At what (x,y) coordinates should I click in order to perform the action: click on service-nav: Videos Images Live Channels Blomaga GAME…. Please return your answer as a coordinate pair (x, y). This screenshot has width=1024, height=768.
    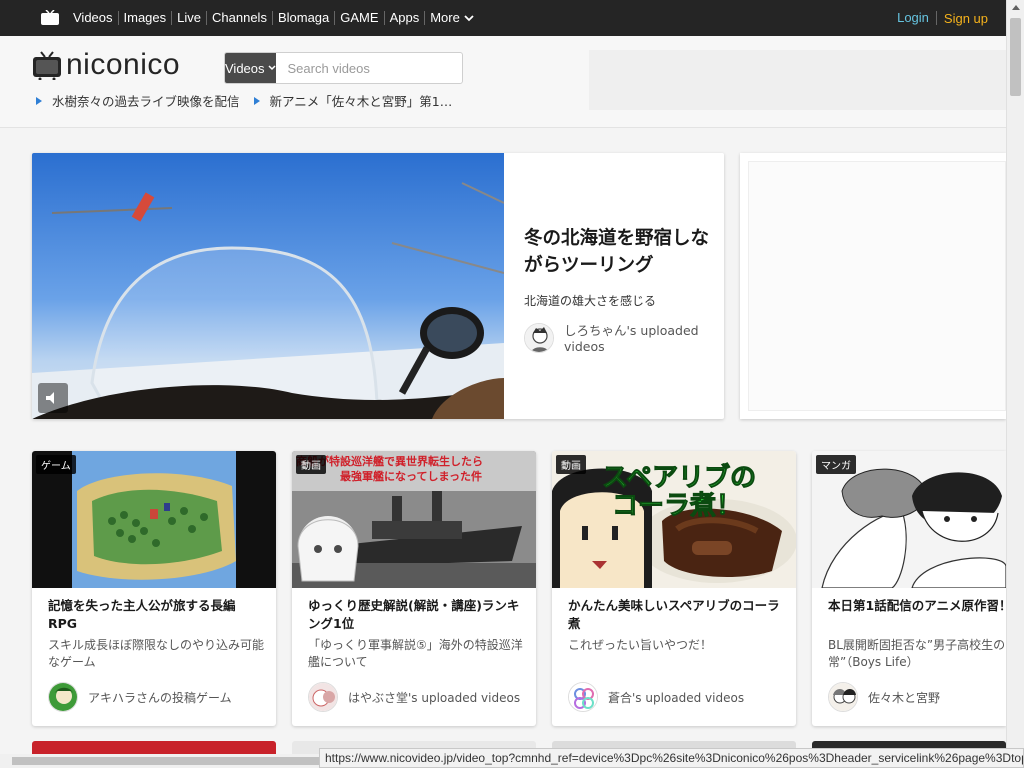
    Looking at the image, I should click on (273, 18).